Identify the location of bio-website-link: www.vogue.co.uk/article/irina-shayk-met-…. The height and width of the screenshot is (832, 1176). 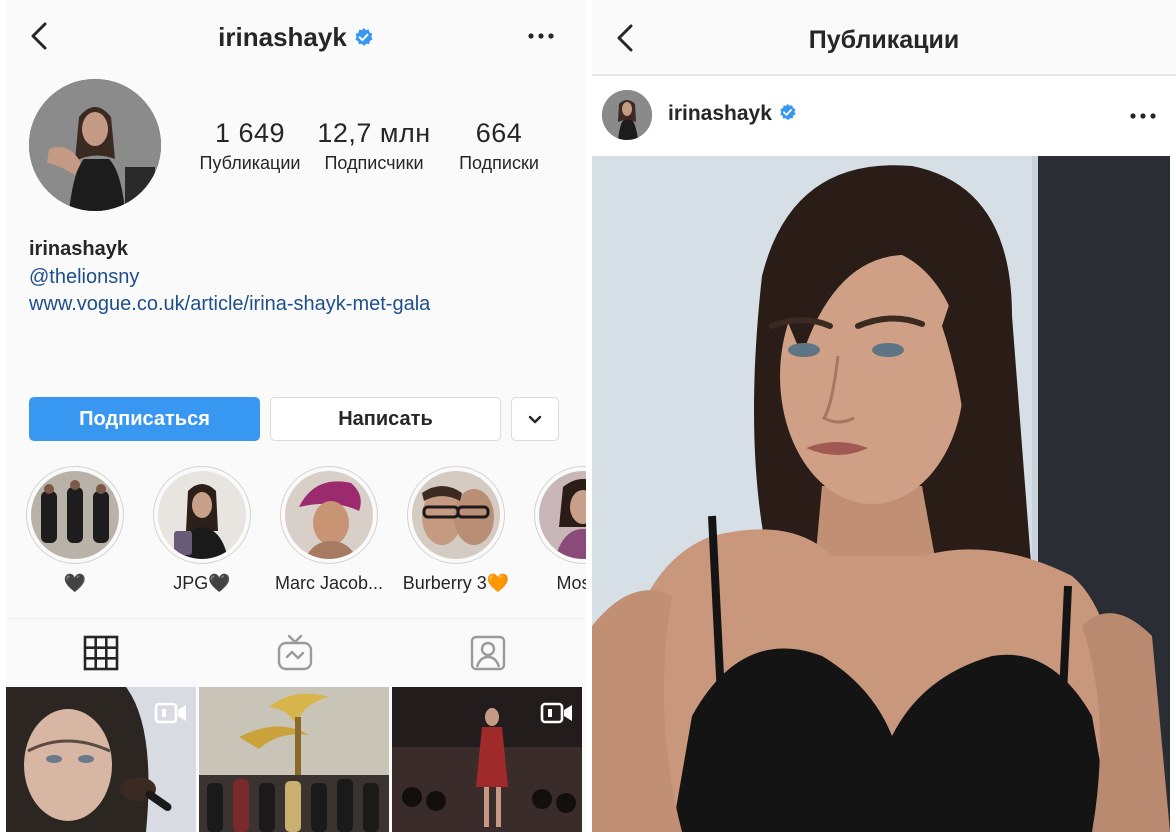
(229, 304).